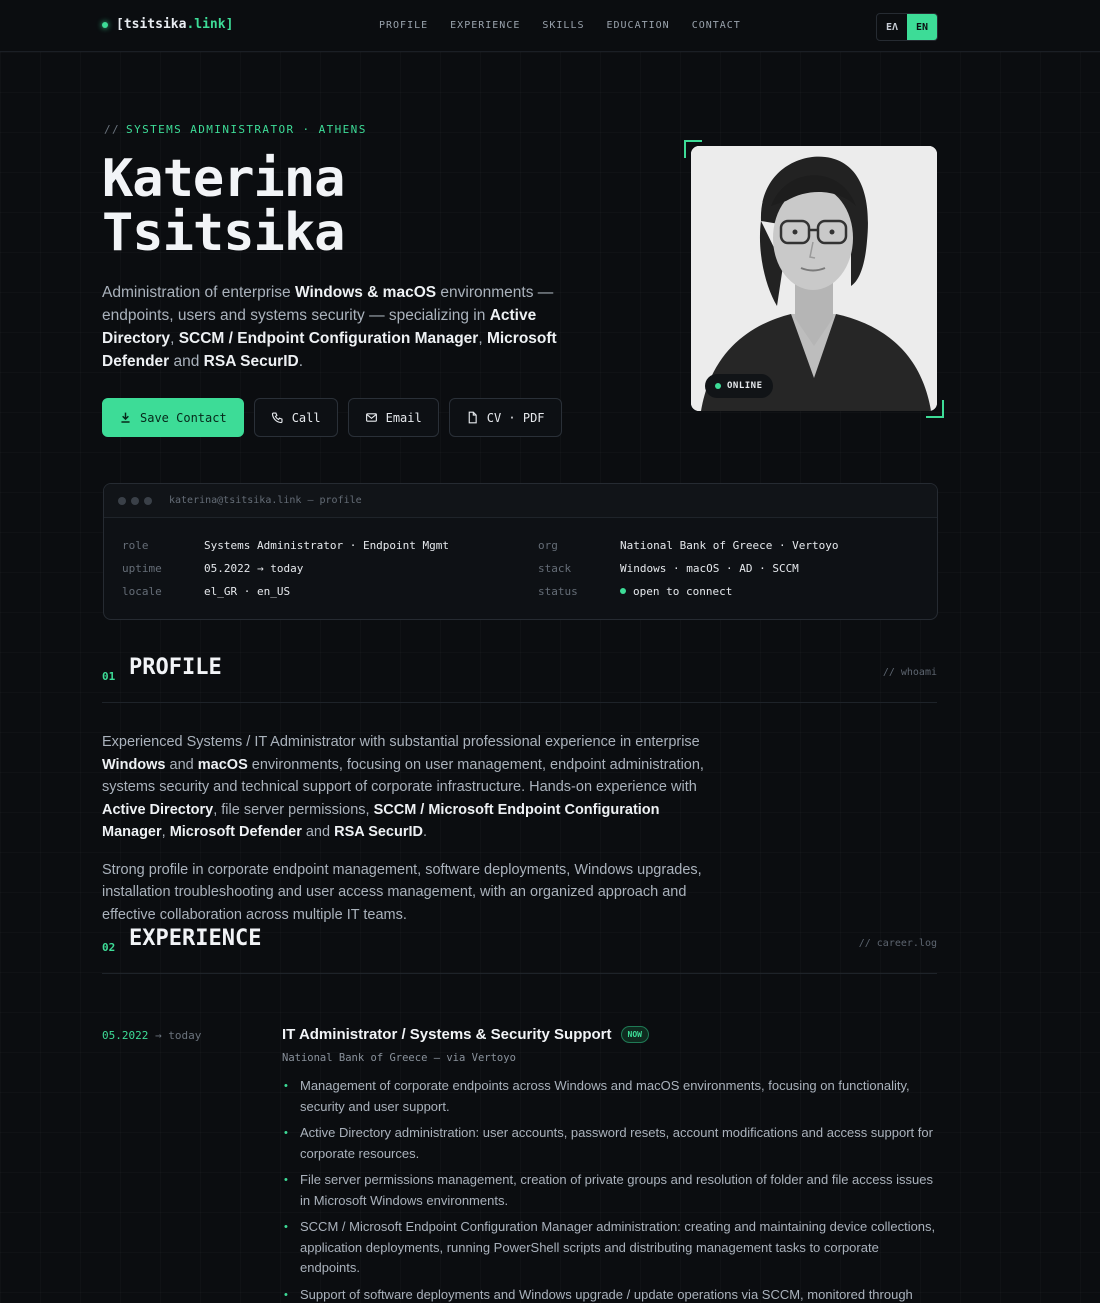 The image size is (1100, 1303). I want to click on hero-actions: Save Contact Call Email CV · PDF, so click(332, 417).